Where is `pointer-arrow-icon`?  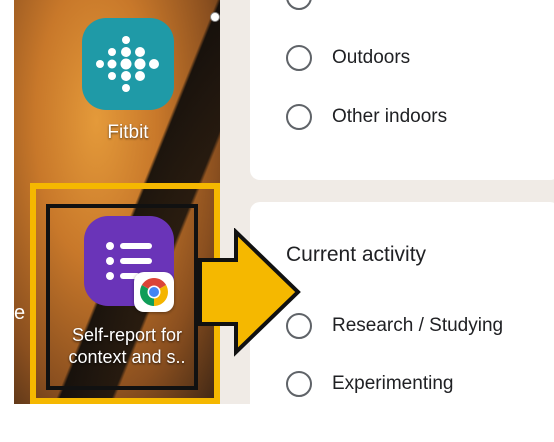 pointer-arrow-icon is located at coordinates (249, 292).